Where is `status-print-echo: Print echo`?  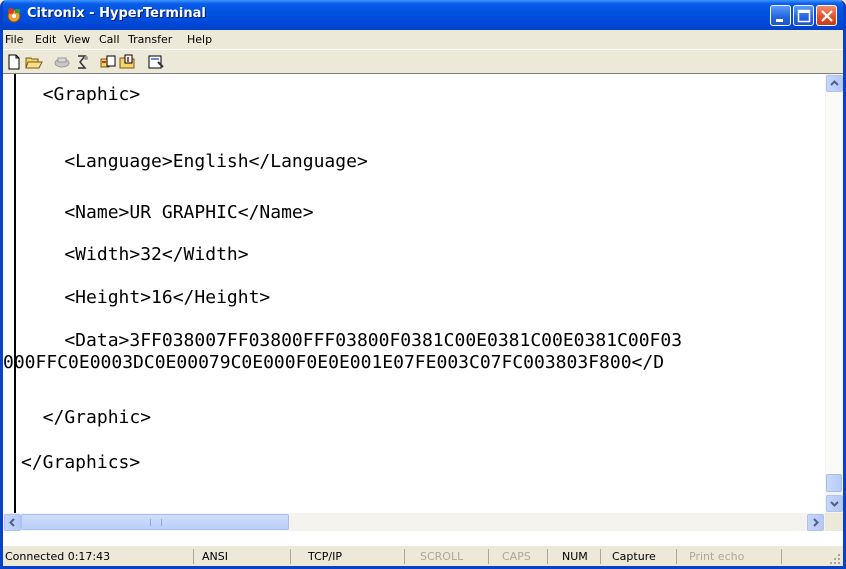 status-print-echo: Print echo is located at coordinates (734, 556).